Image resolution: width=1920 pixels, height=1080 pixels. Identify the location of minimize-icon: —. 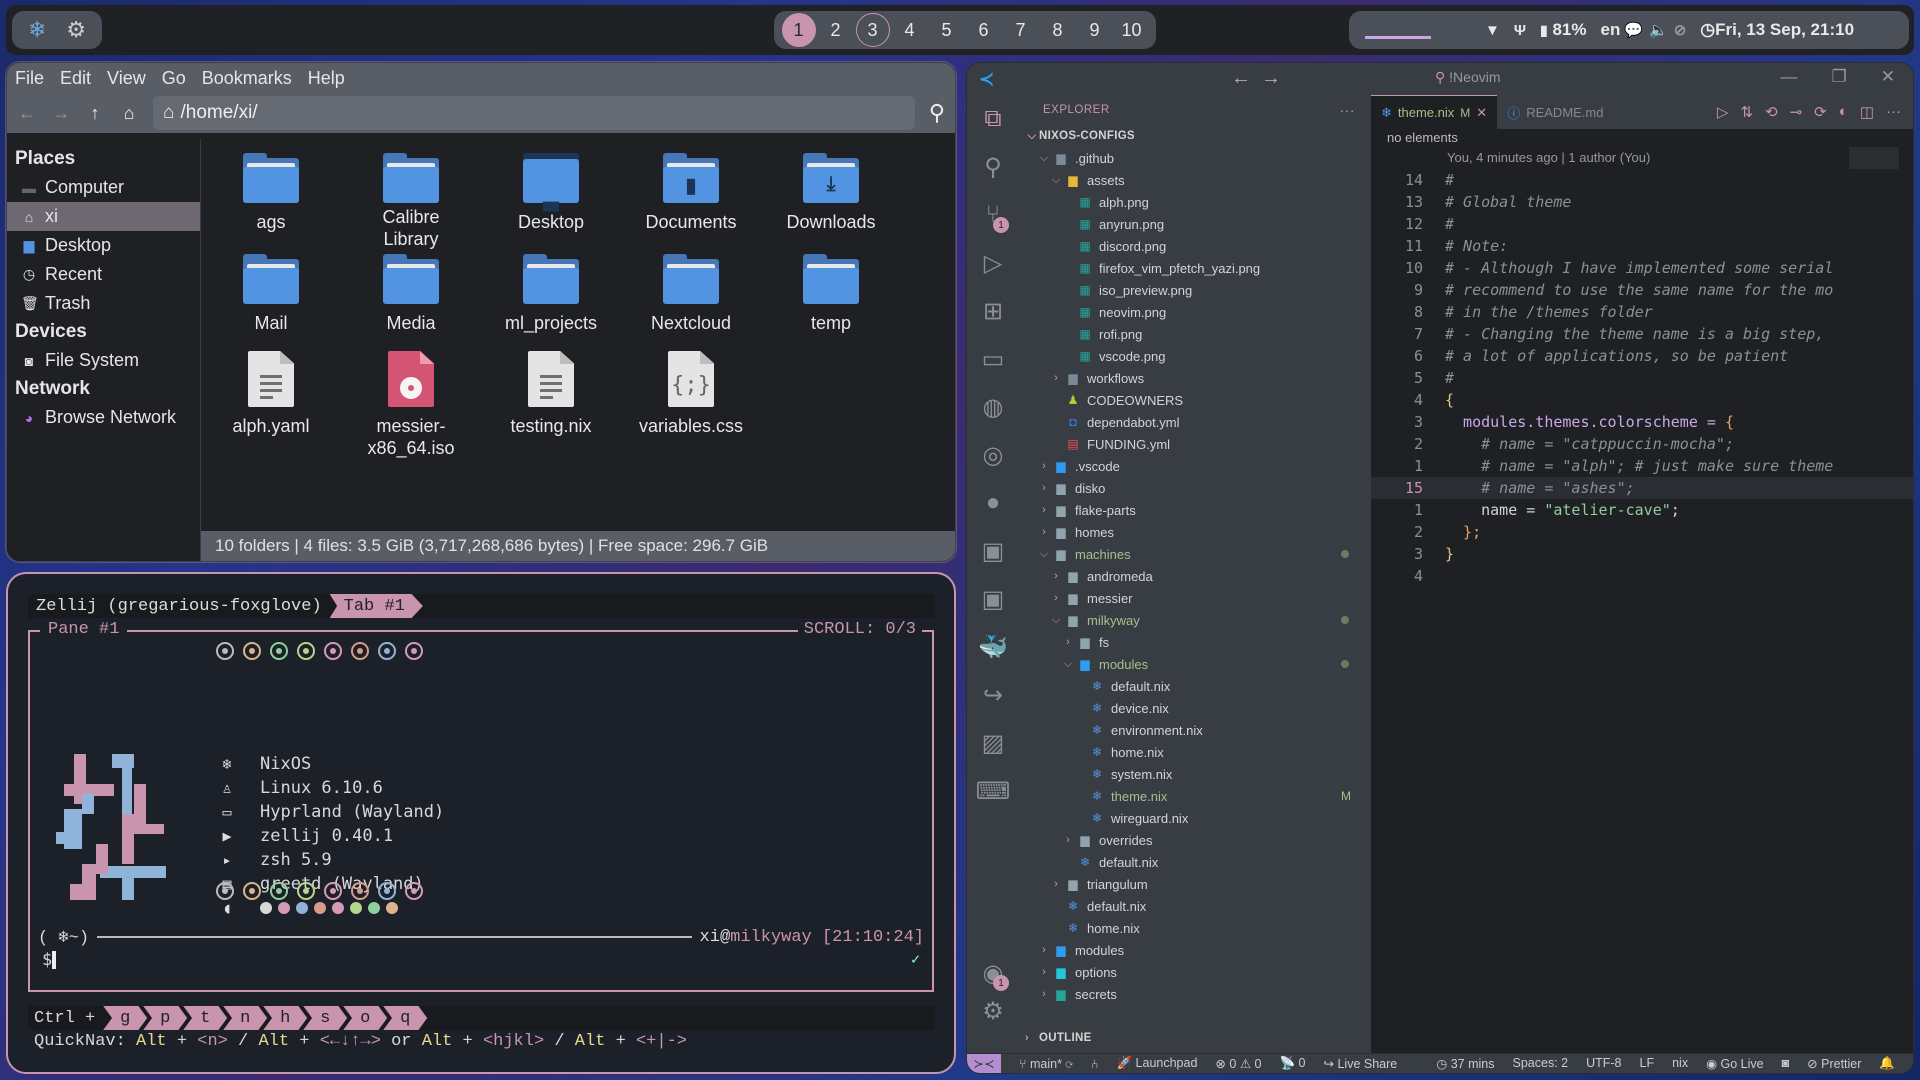
(1789, 77).